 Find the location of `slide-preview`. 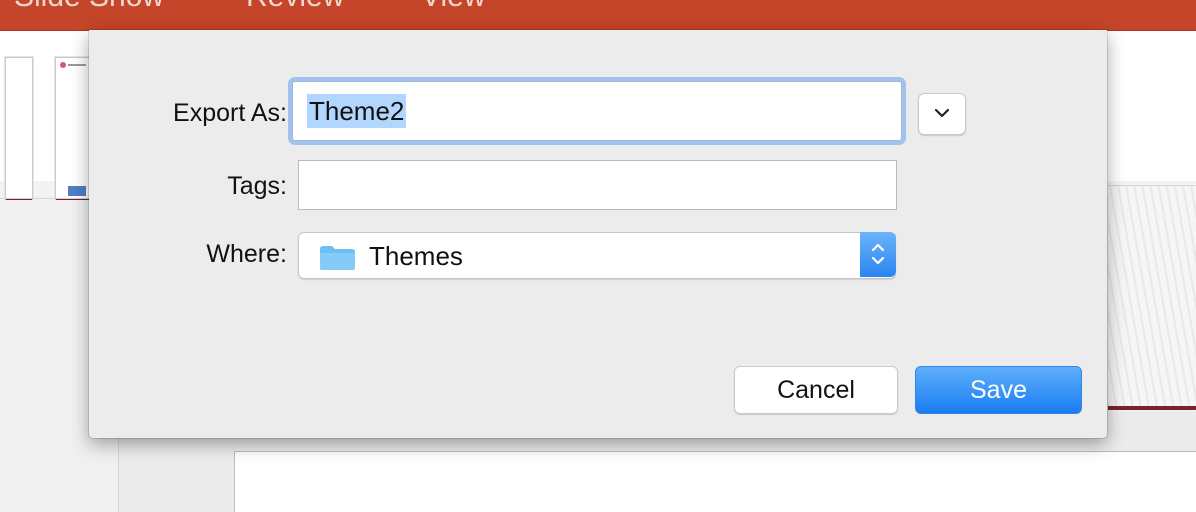

slide-preview is located at coordinates (1152, 298).